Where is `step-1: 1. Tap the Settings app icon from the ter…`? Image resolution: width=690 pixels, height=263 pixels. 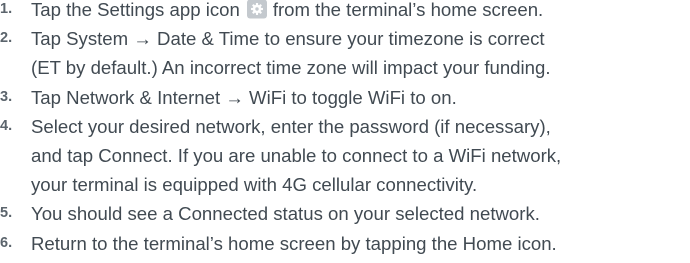
step-1: 1. Tap the Settings app icon from the ter… is located at coordinates (345, 12).